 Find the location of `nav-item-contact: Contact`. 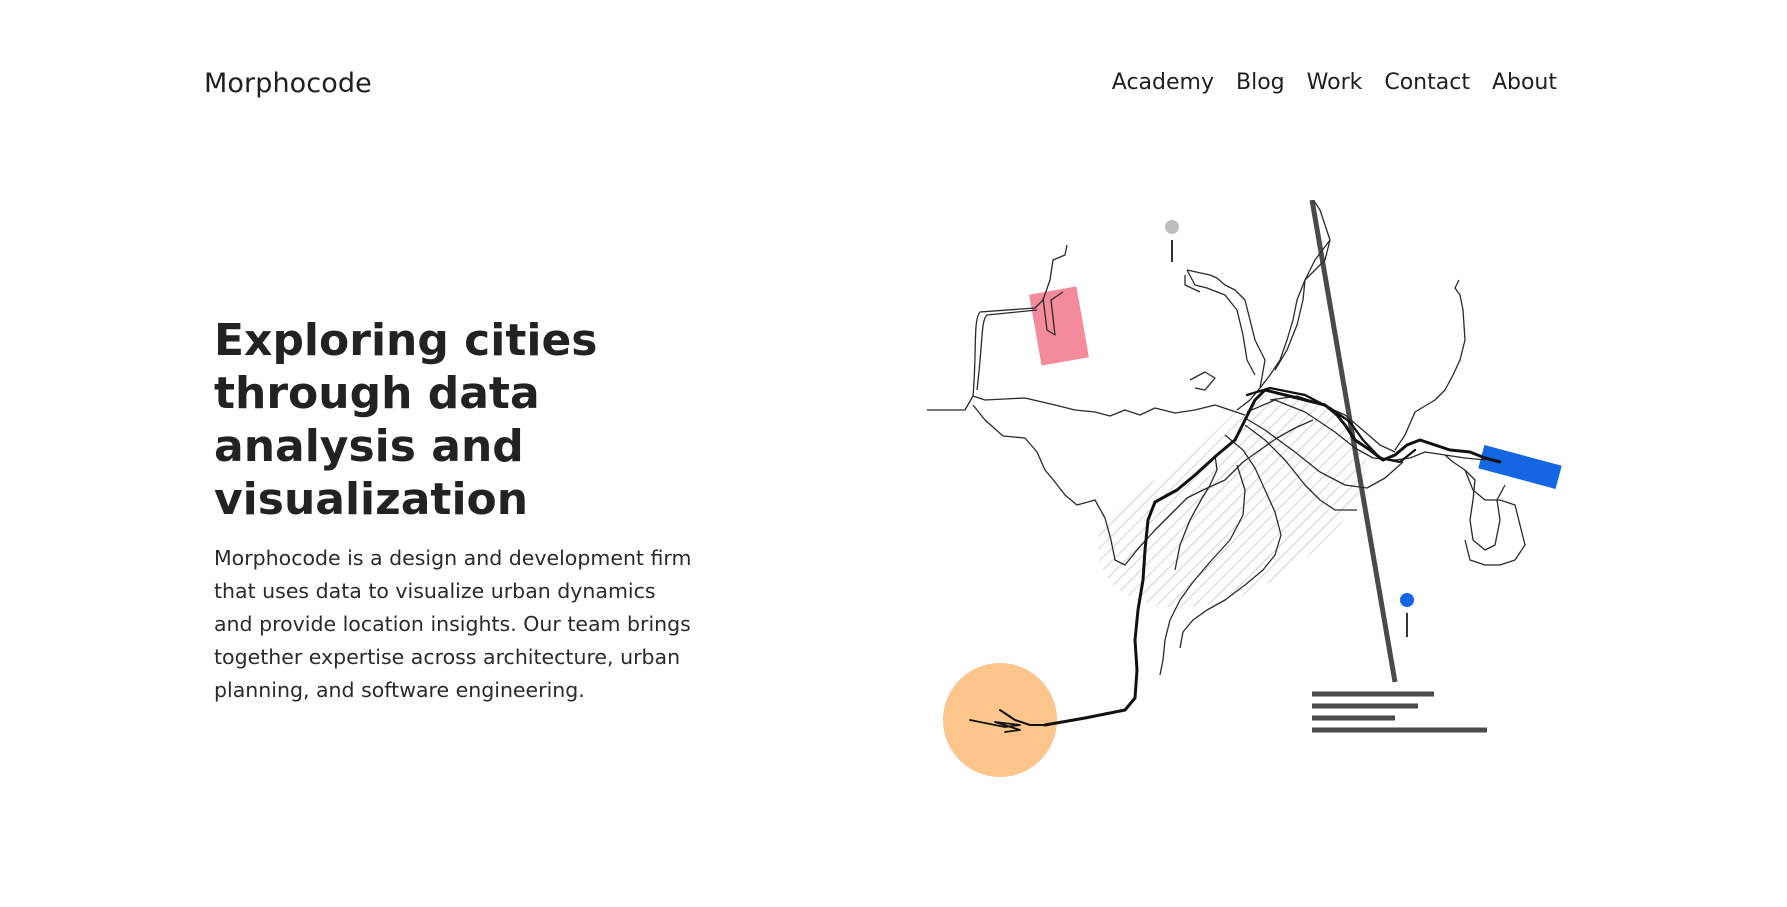

nav-item-contact: Contact is located at coordinates (1427, 82).